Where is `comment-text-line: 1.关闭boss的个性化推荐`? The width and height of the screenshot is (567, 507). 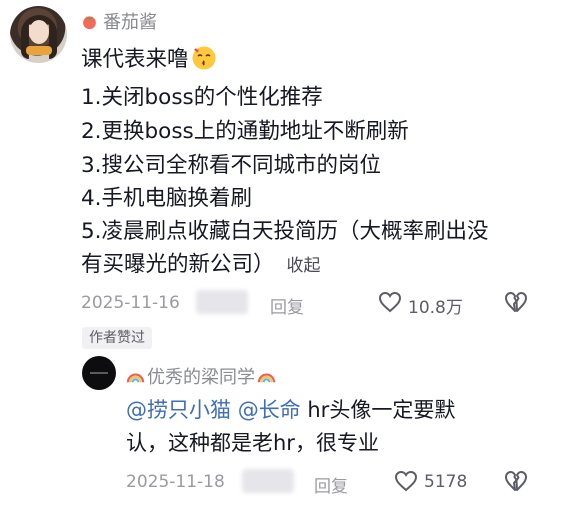 comment-text-line: 1.关闭boss的个性化推荐 is located at coordinates (202, 97).